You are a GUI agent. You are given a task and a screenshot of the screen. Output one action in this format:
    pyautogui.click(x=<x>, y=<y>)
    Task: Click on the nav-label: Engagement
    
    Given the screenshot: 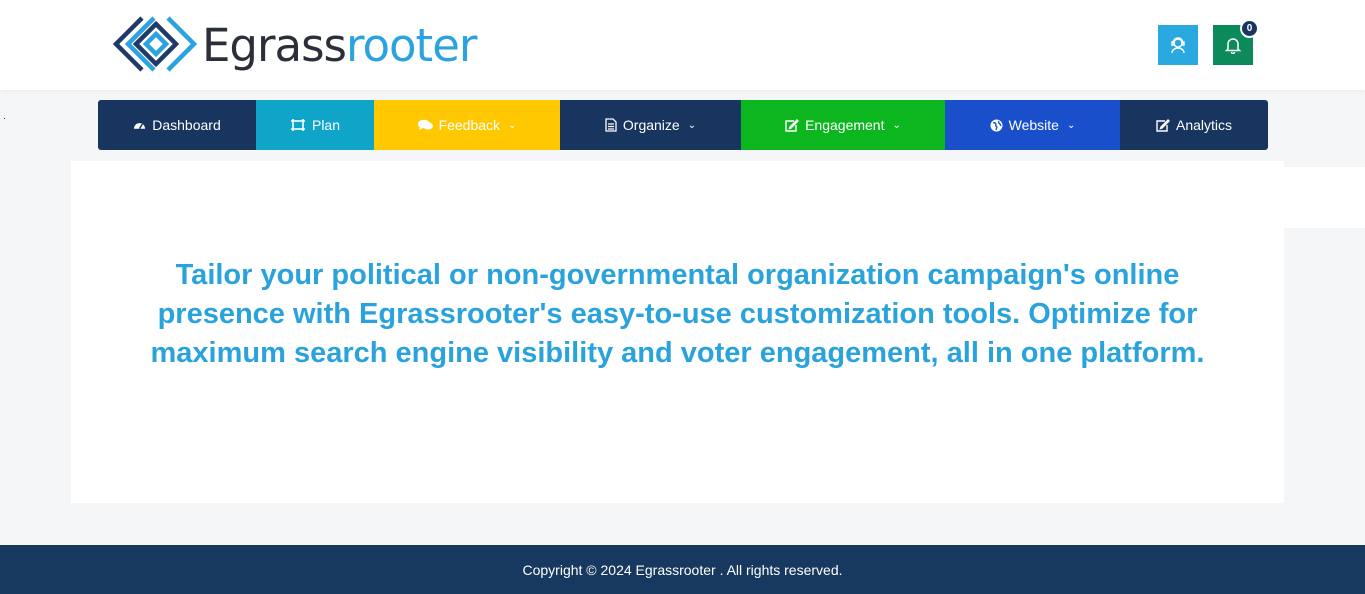 What is the action you would take?
    pyautogui.click(x=845, y=125)
    